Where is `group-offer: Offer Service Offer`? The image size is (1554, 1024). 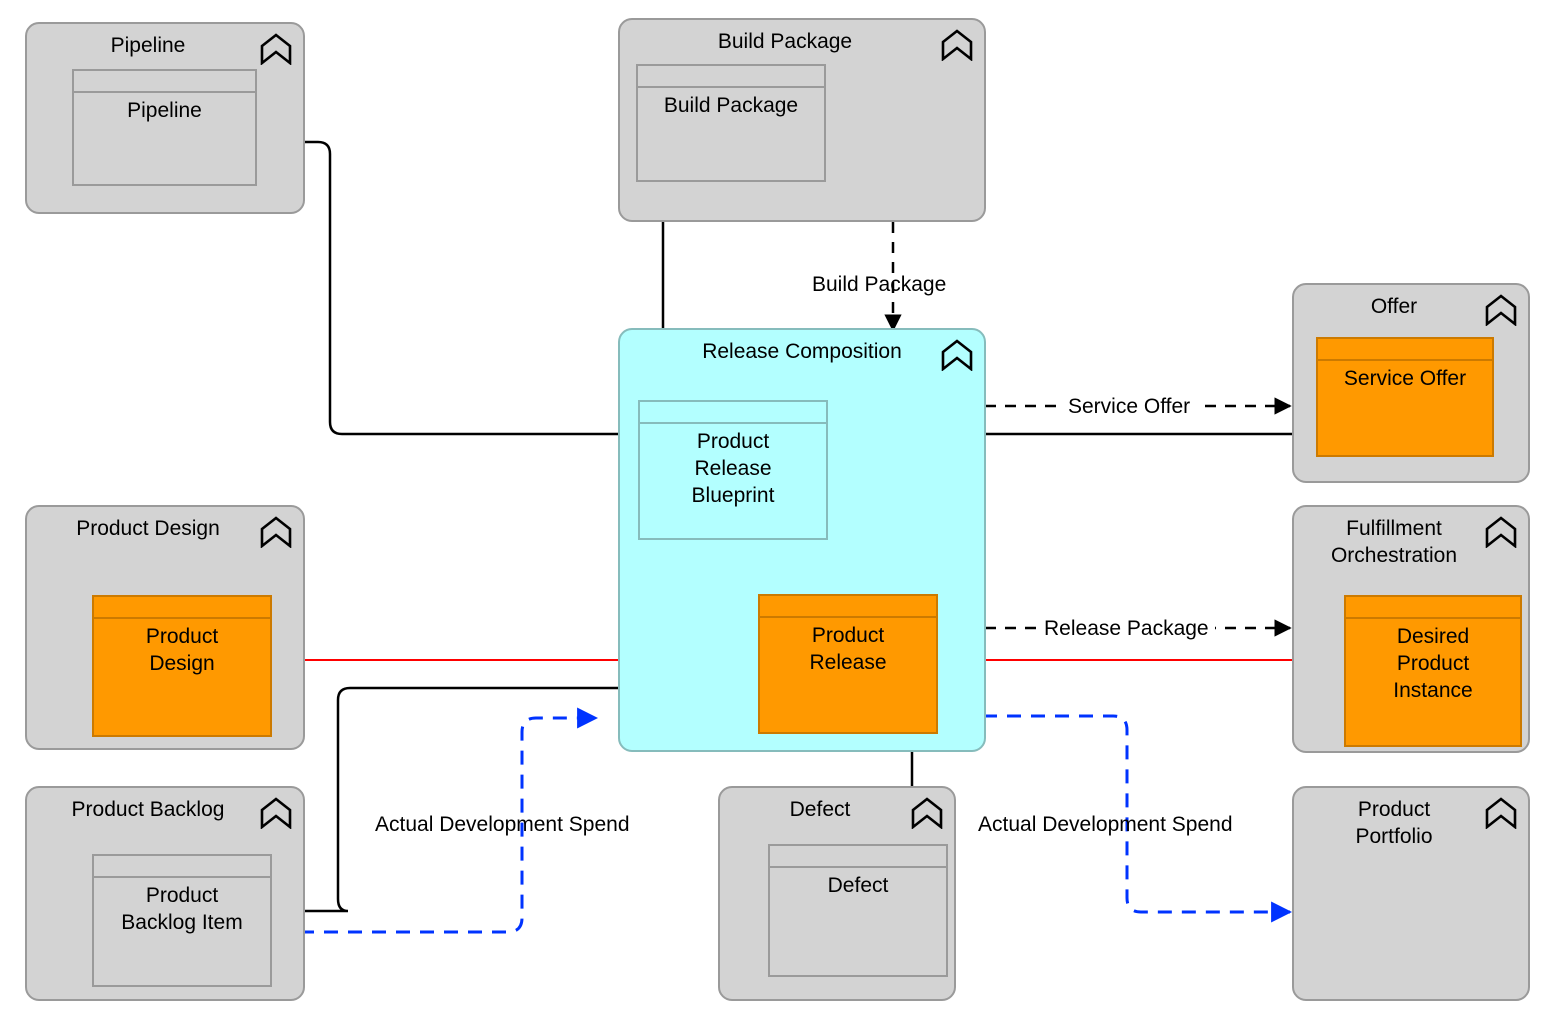
group-offer: Offer Service Offer is located at coordinates (1411, 383).